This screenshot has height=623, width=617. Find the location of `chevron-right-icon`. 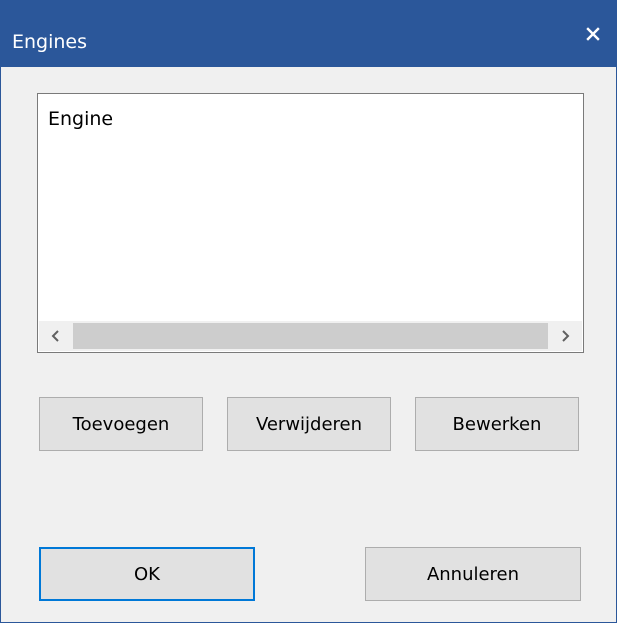

chevron-right-icon is located at coordinates (566, 336).